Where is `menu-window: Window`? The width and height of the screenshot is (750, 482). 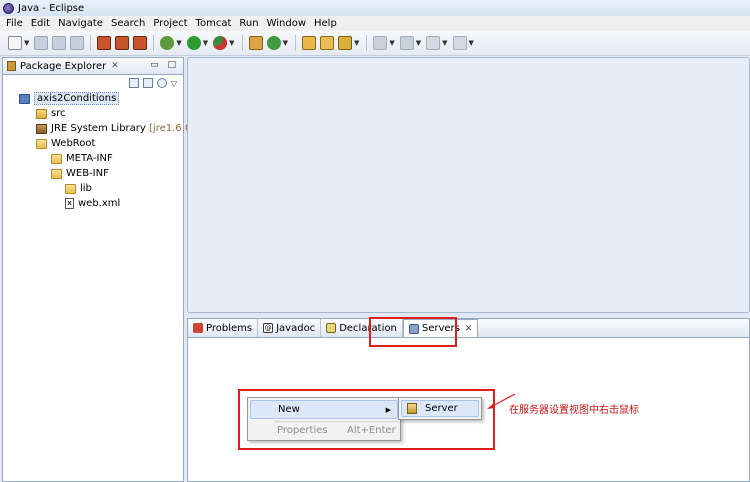 menu-window: Window is located at coordinates (286, 23).